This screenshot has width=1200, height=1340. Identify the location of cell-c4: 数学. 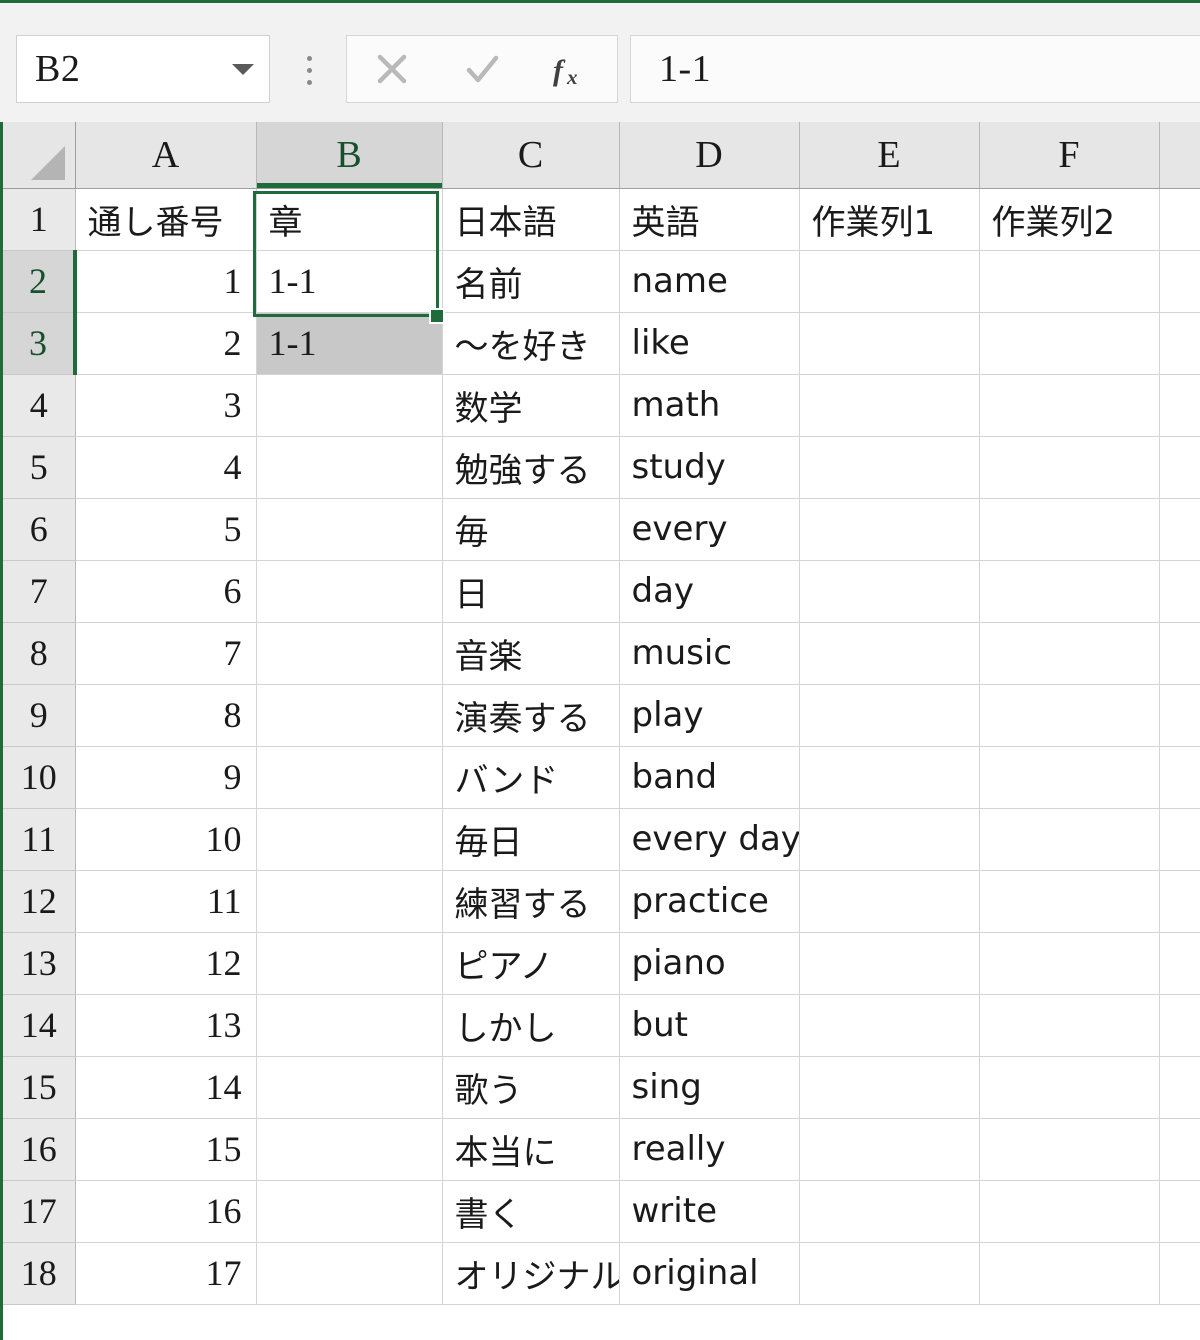
(531, 405).